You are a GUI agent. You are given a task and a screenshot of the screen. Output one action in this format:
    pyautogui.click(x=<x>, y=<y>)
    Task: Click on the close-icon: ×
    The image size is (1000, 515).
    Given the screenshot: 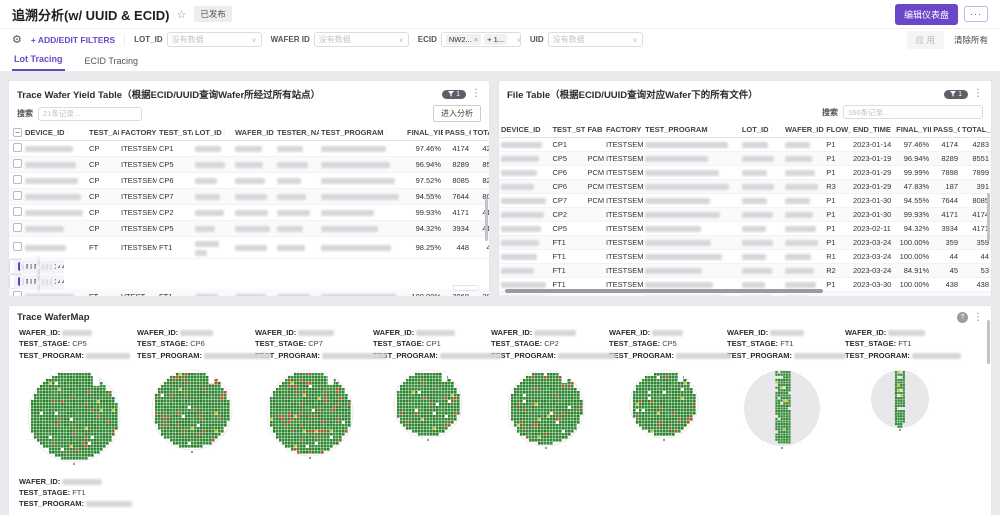 What is the action you would take?
    pyautogui.click(x=476, y=39)
    